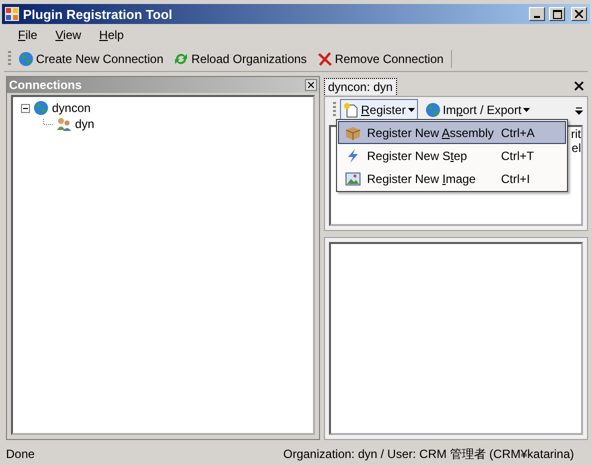  I want to click on toolbar-button: Create New Connection, so click(90, 59).